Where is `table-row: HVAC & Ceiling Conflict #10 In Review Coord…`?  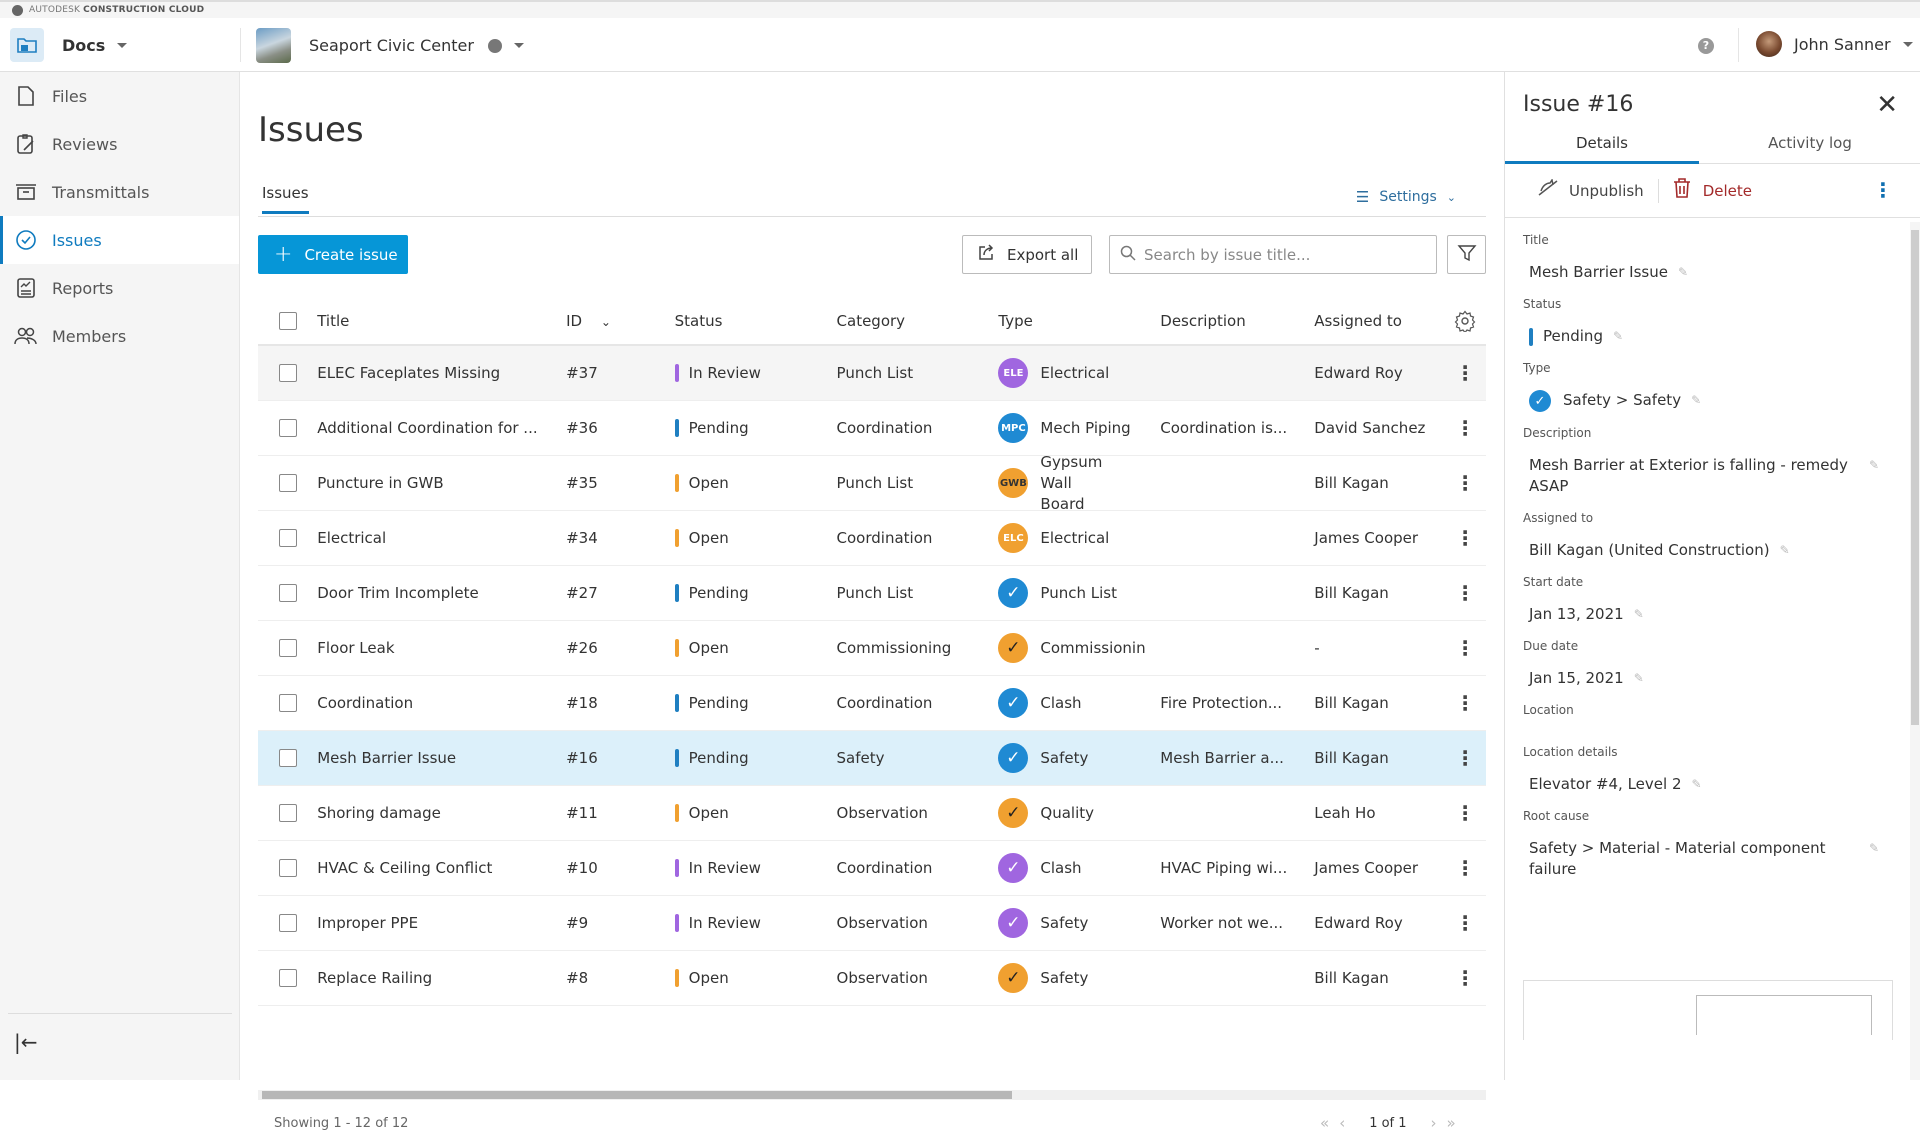 table-row: HVAC & Ceiling Conflict #10 In Review Coord… is located at coordinates (872, 868).